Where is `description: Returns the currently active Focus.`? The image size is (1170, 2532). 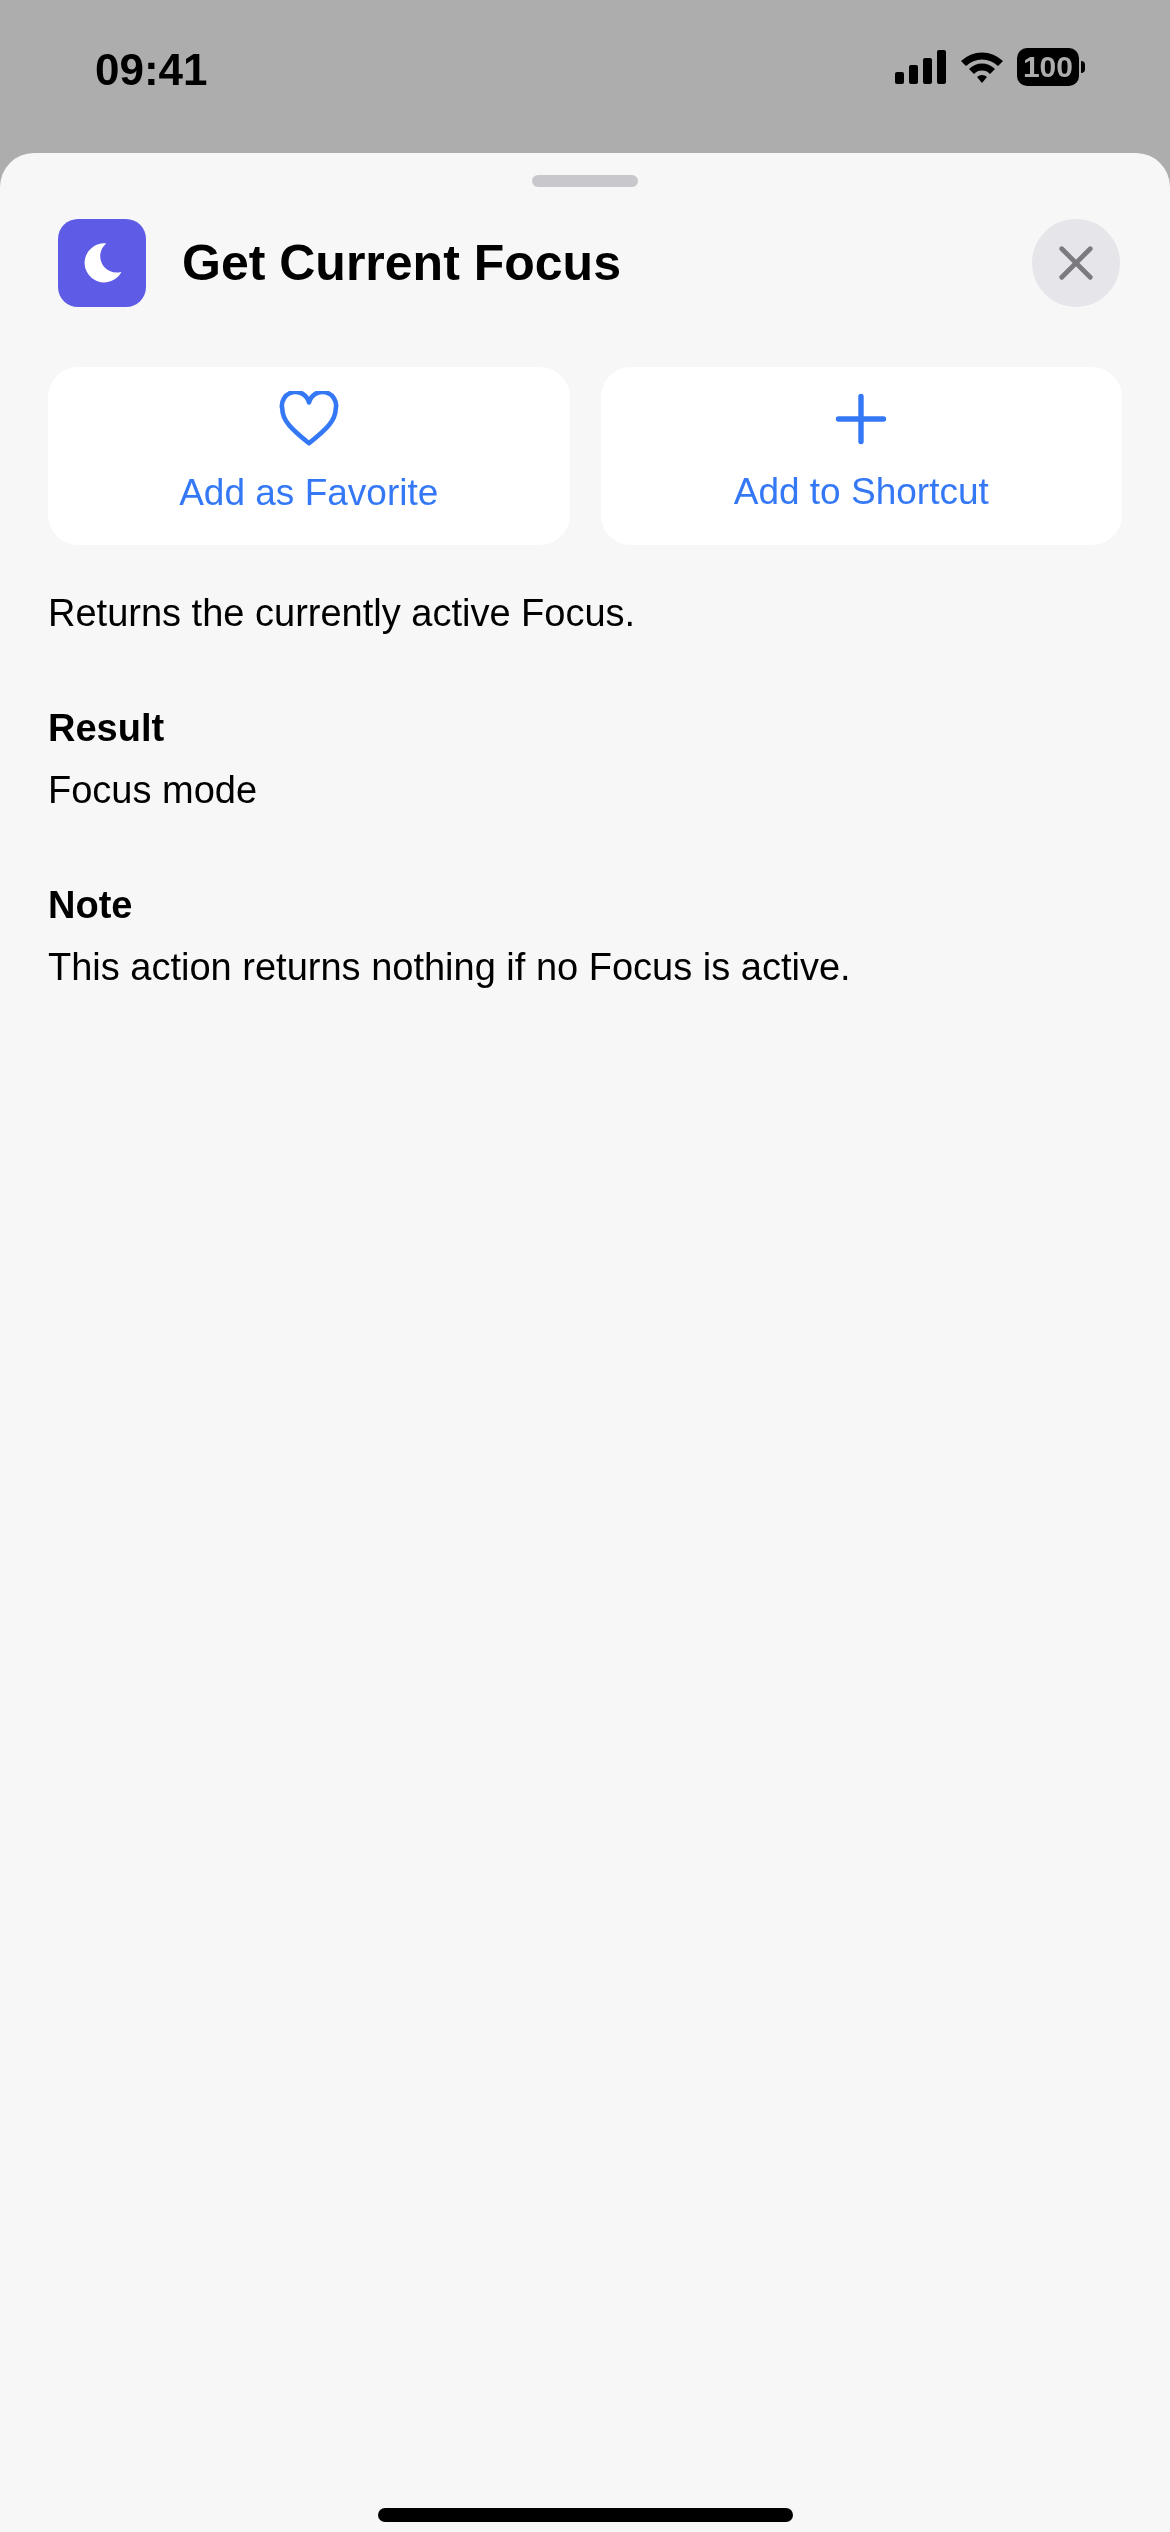
description: Returns the currently active Focus. is located at coordinates (342, 613).